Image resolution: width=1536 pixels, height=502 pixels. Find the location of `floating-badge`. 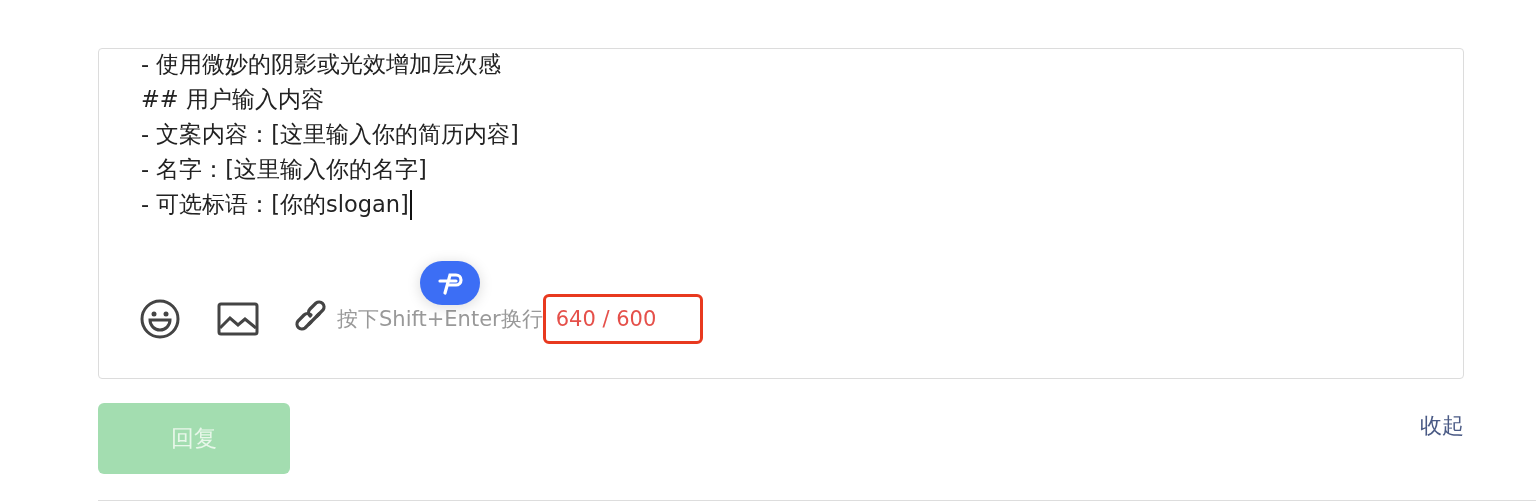

floating-badge is located at coordinates (450, 283).